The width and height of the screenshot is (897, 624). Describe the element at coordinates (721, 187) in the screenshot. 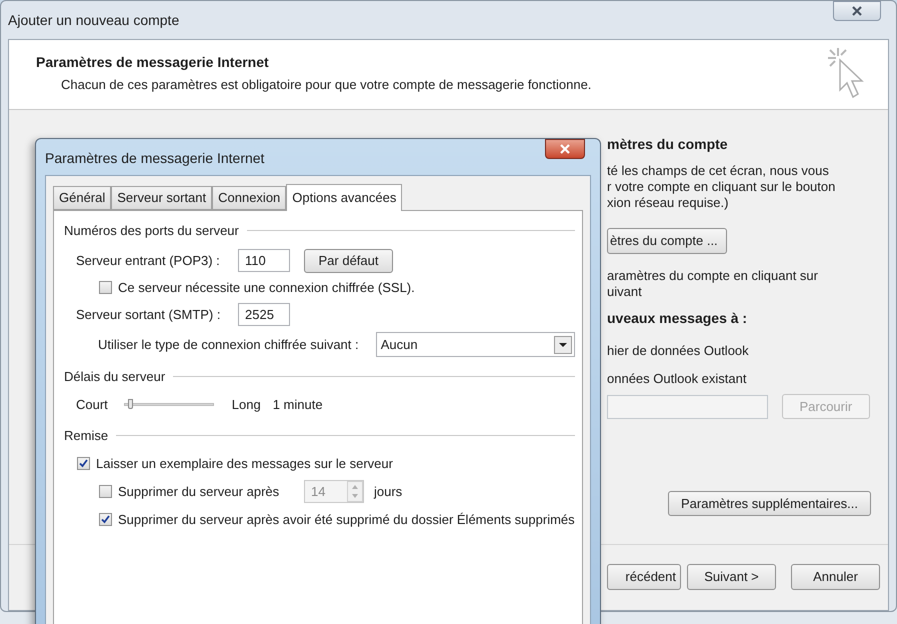

I see `description-line: r votre compte en cliquant sur le bouton` at that location.